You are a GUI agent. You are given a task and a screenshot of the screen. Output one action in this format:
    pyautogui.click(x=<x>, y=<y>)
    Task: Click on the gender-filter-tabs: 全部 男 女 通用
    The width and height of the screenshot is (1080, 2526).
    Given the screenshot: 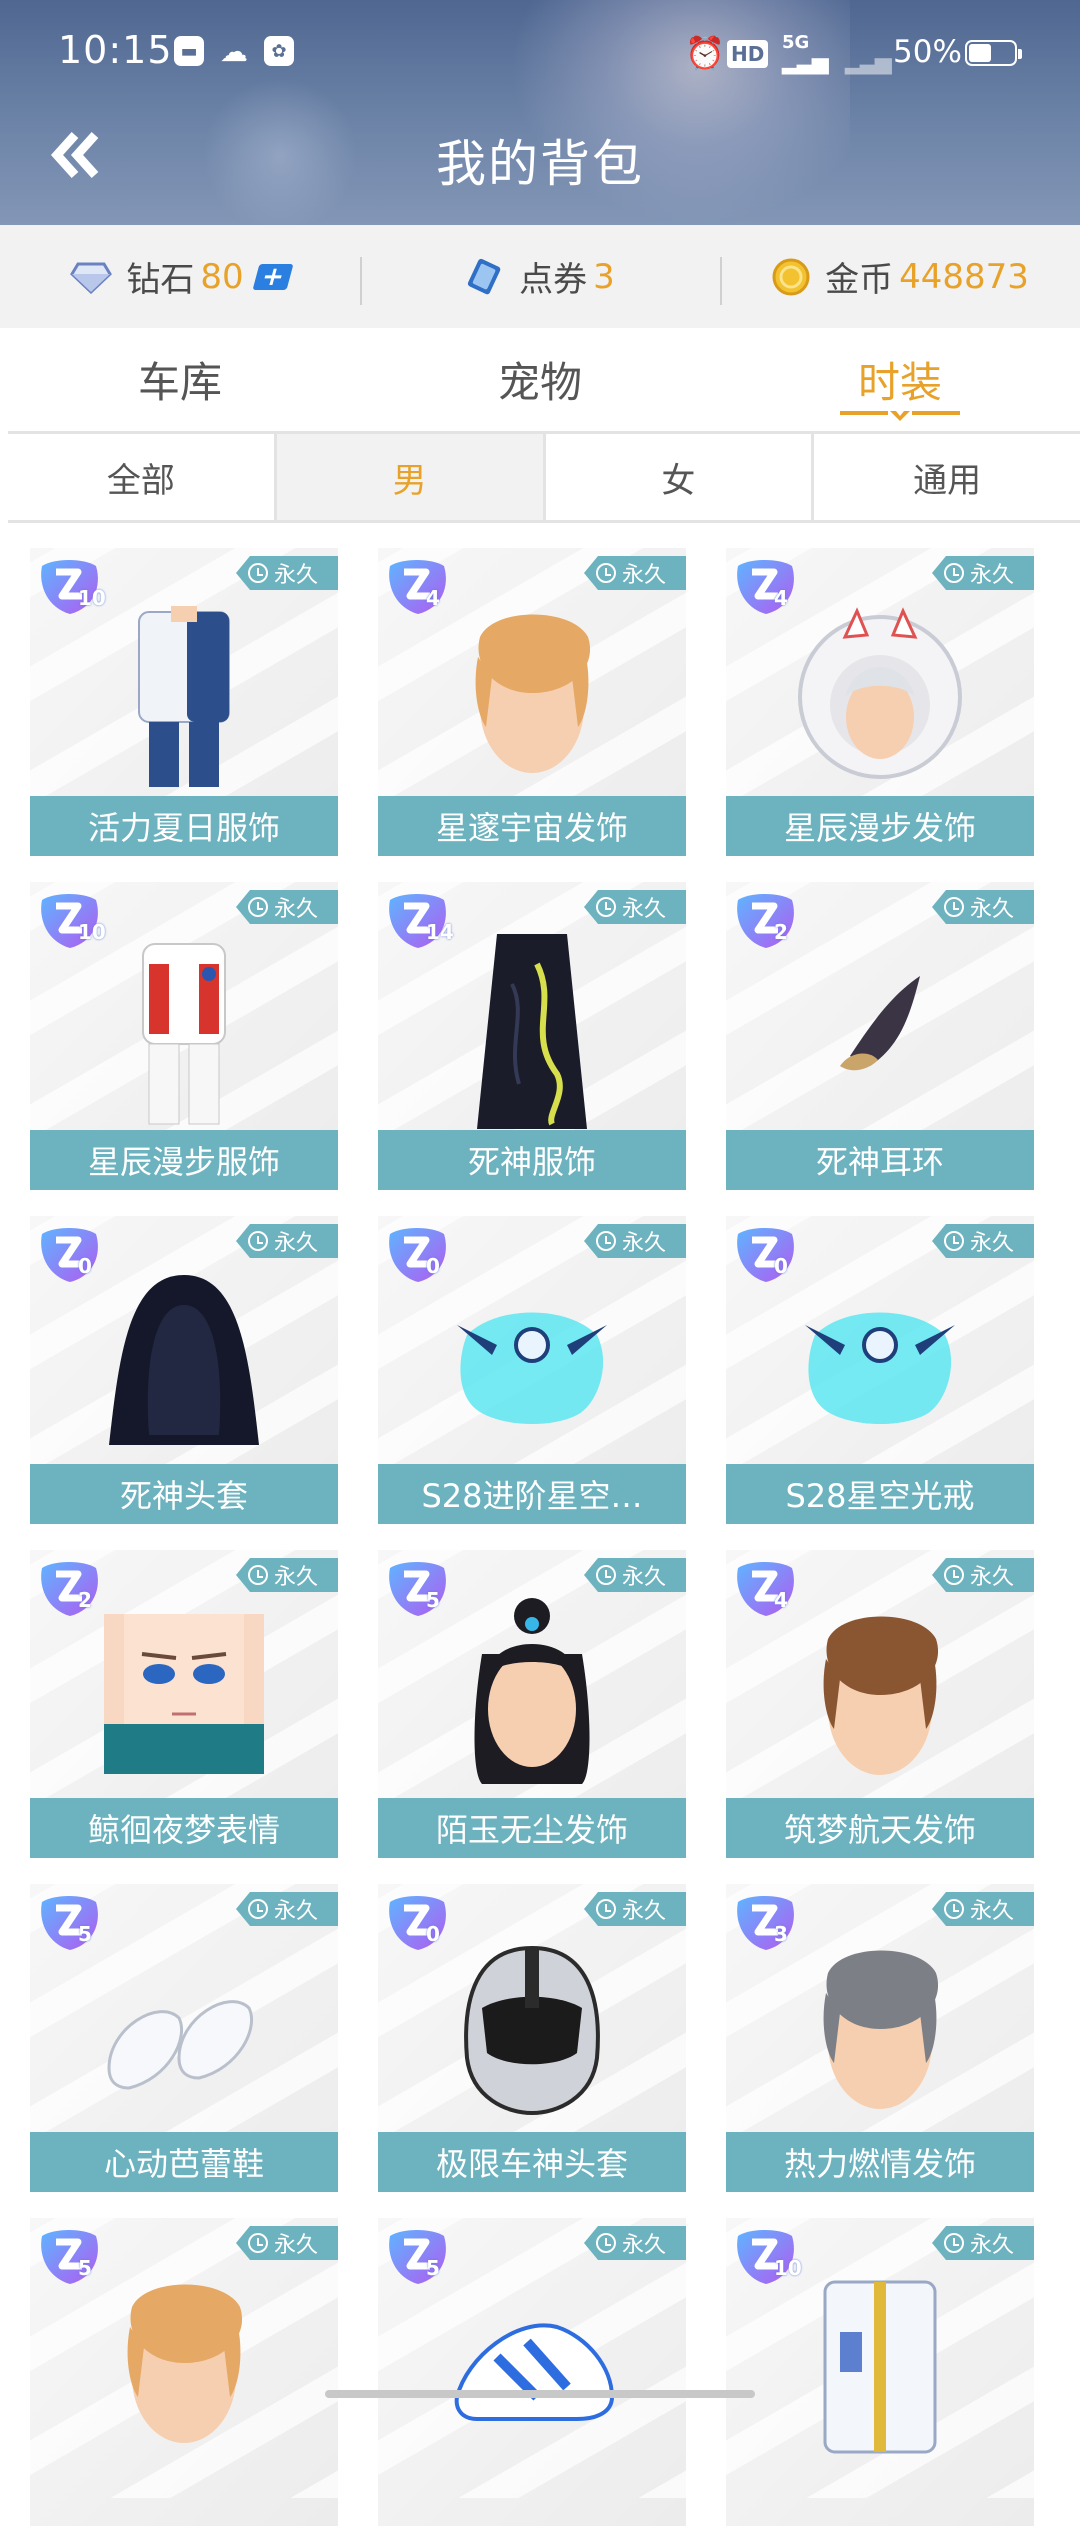 What is the action you would take?
    pyautogui.click(x=544, y=477)
    